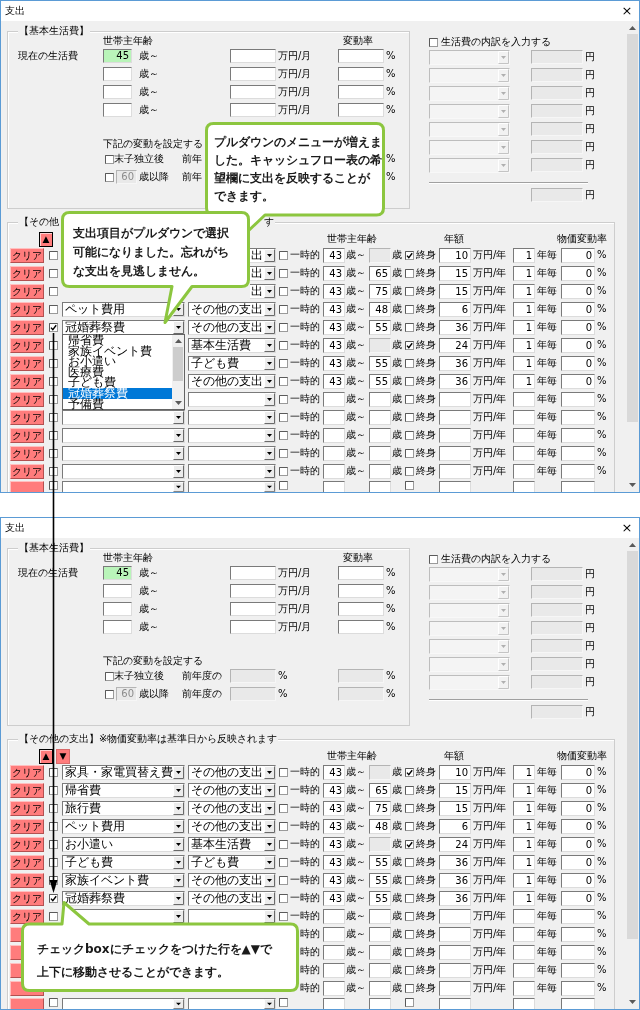 This screenshot has height=1010, width=640. Describe the element at coordinates (123, 862) in the screenshot. I see `expense-item-dropdown: 子ども費` at that location.